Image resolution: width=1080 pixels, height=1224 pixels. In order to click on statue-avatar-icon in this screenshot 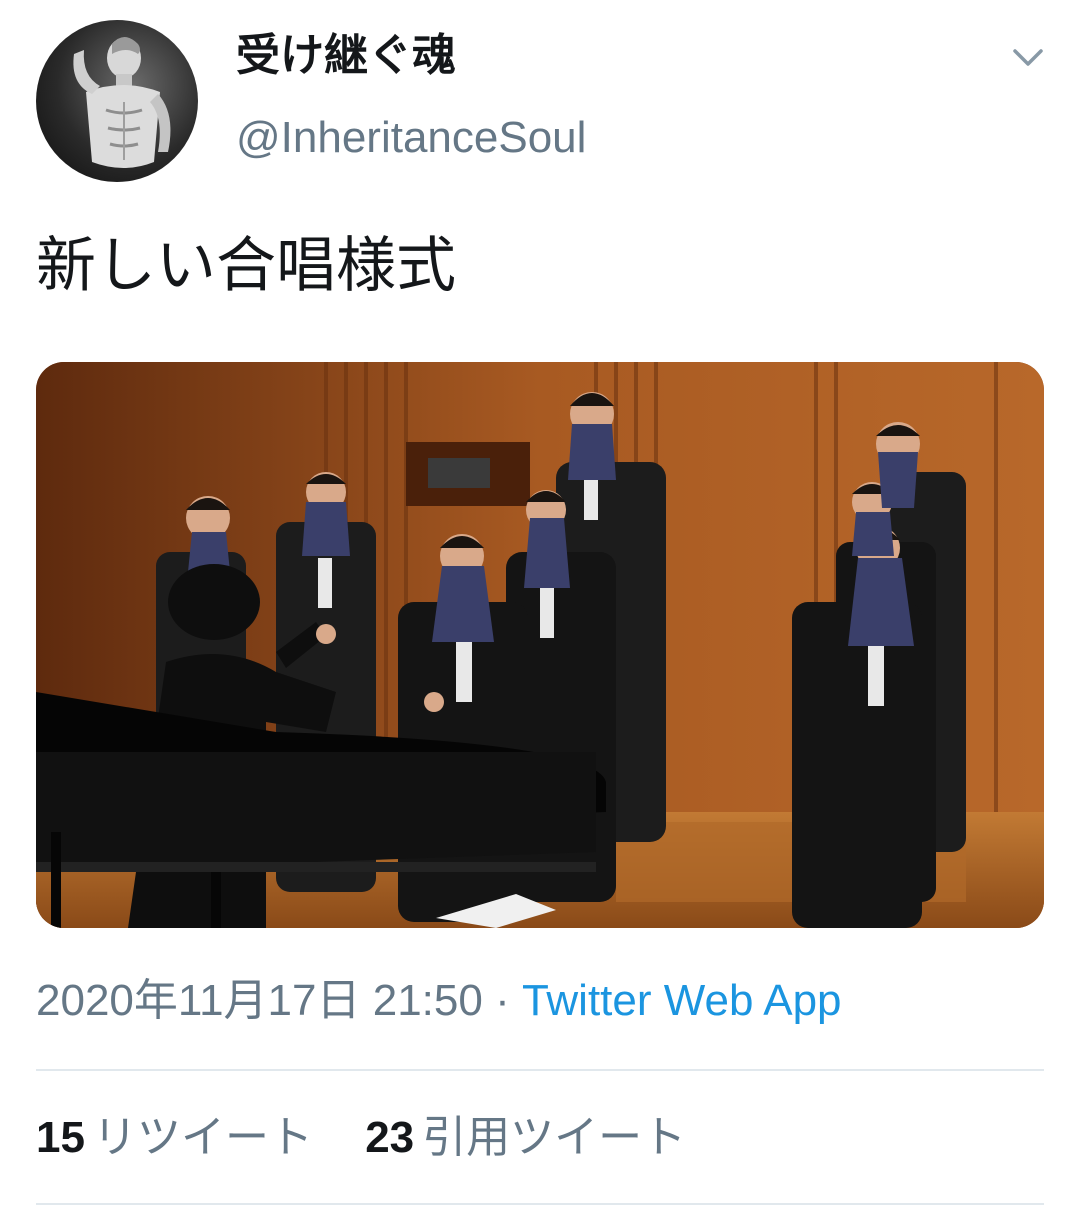, I will do `click(122, 102)`.